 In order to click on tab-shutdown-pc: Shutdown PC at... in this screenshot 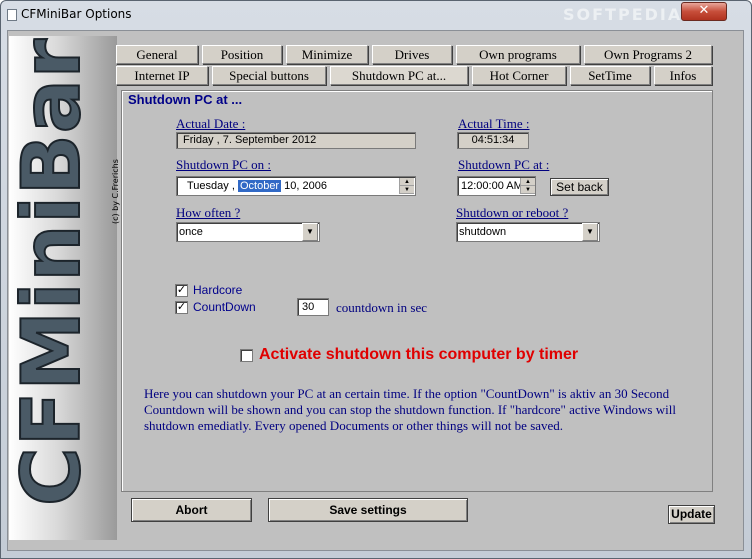, I will do `click(399, 75)`.